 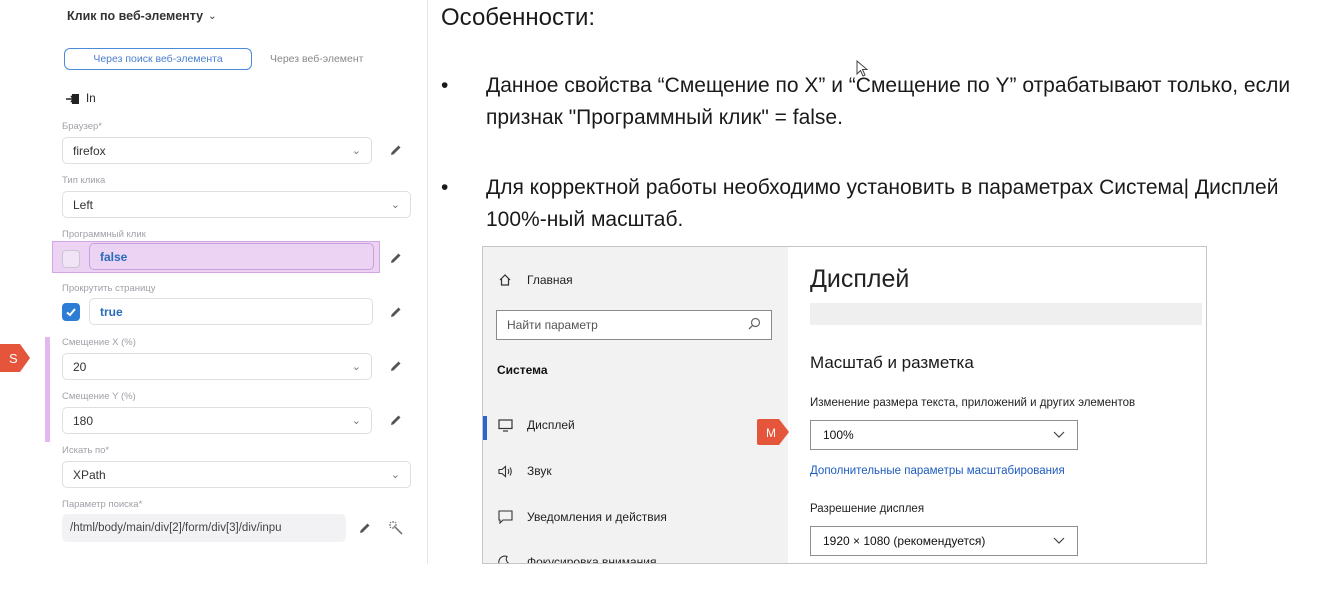 I want to click on panel-title: Клик по веб-элементу ⌄, so click(x=142, y=16).